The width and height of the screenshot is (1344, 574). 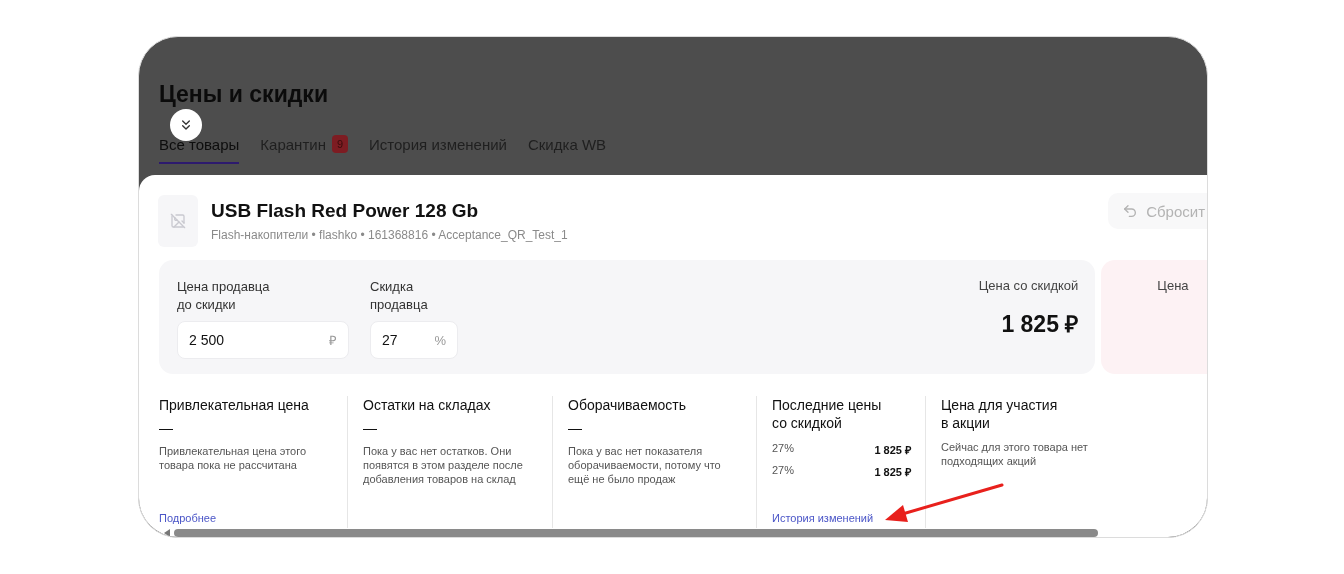 What do you see at coordinates (414, 340) in the screenshot?
I see `price-input: 27 %` at bounding box center [414, 340].